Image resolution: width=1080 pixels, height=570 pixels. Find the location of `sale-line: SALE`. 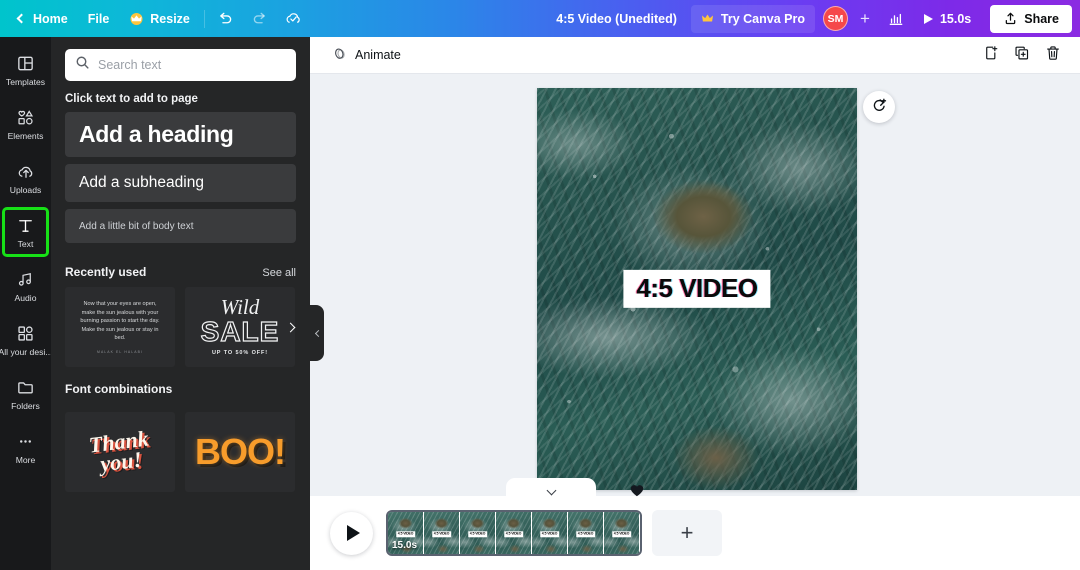

sale-line: SALE is located at coordinates (240, 332).